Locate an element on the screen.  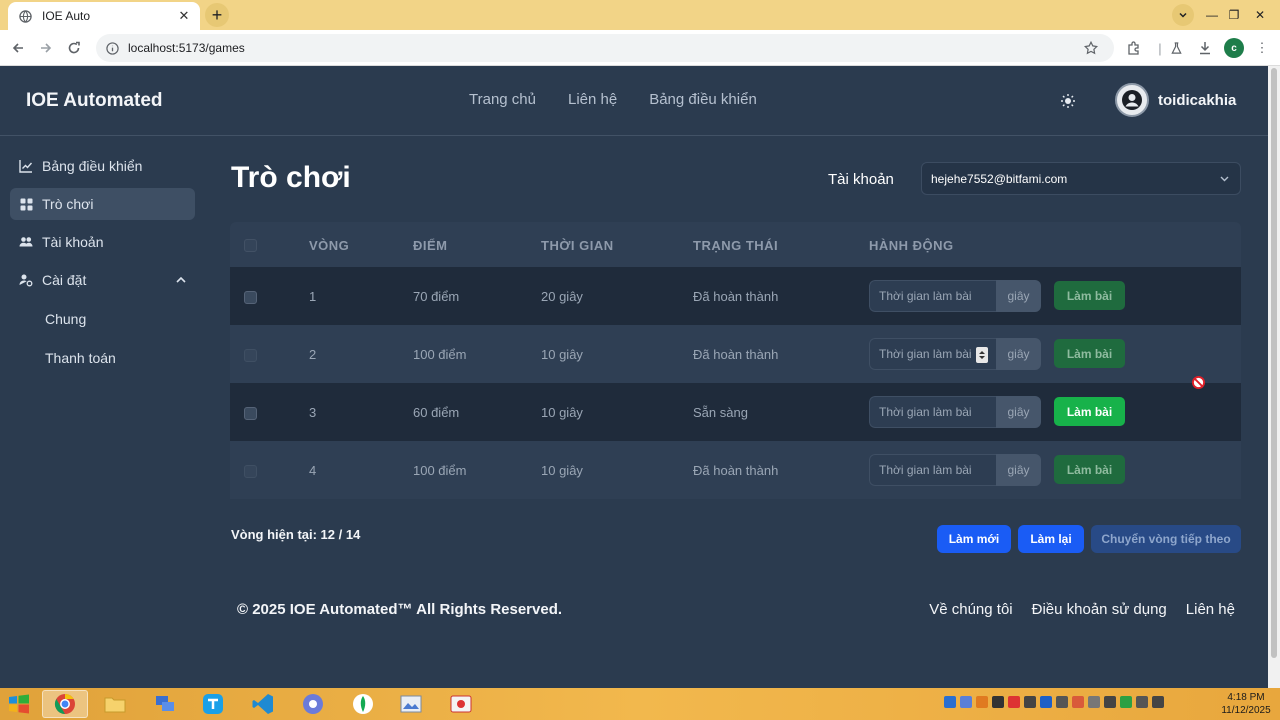
taskbar-chrome-icon is located at coordinates (65, 704).